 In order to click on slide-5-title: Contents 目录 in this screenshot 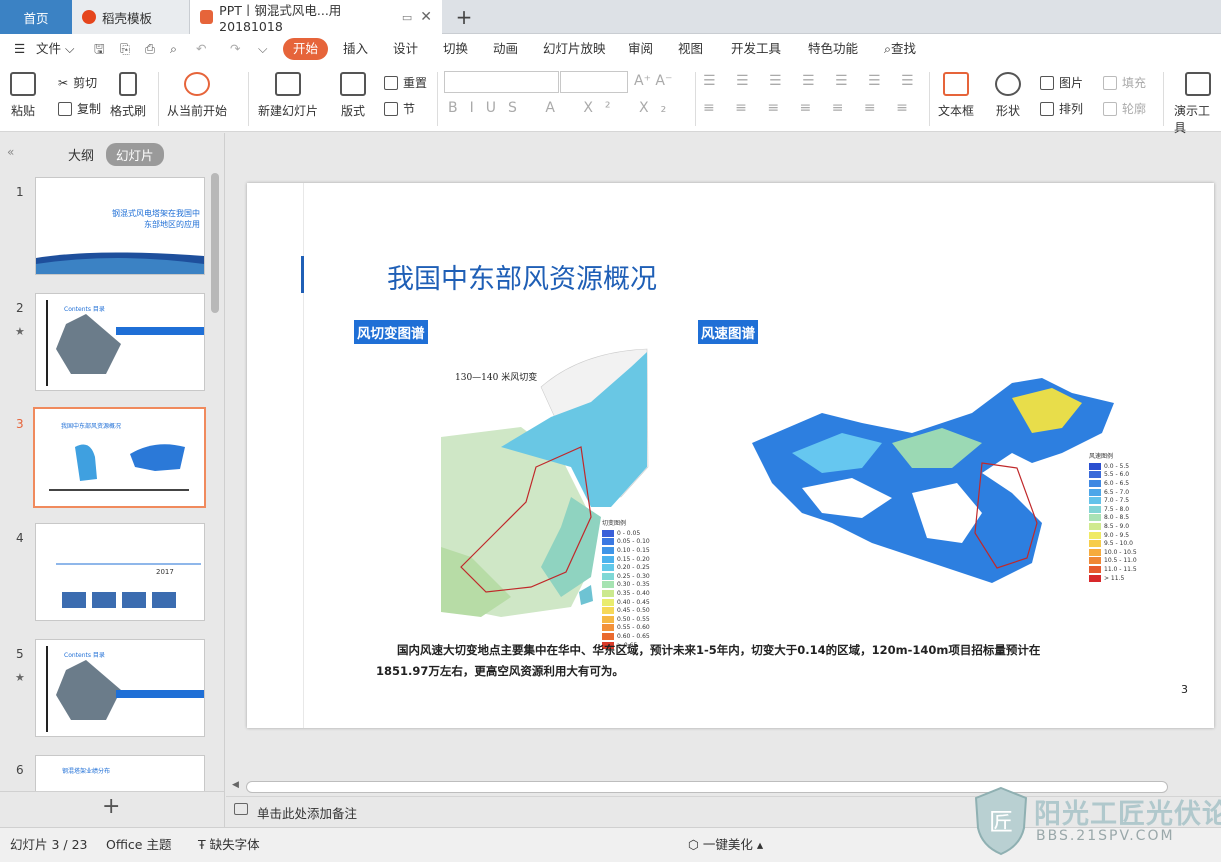, I will do `click(84, 655)`.